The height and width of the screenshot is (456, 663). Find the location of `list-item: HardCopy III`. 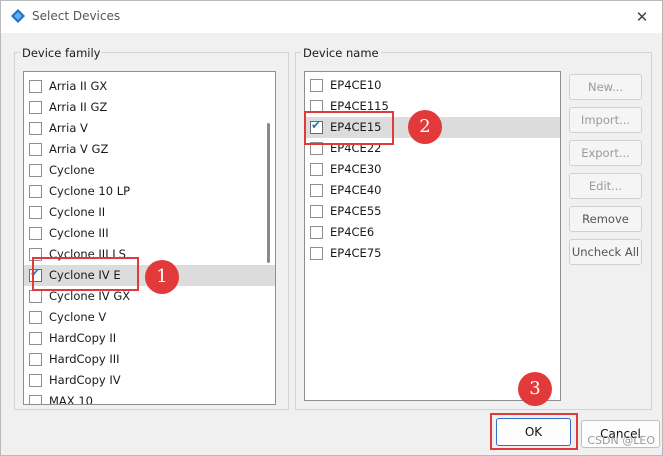

list-item: HardCopy III is located at coordinates (149, 359).